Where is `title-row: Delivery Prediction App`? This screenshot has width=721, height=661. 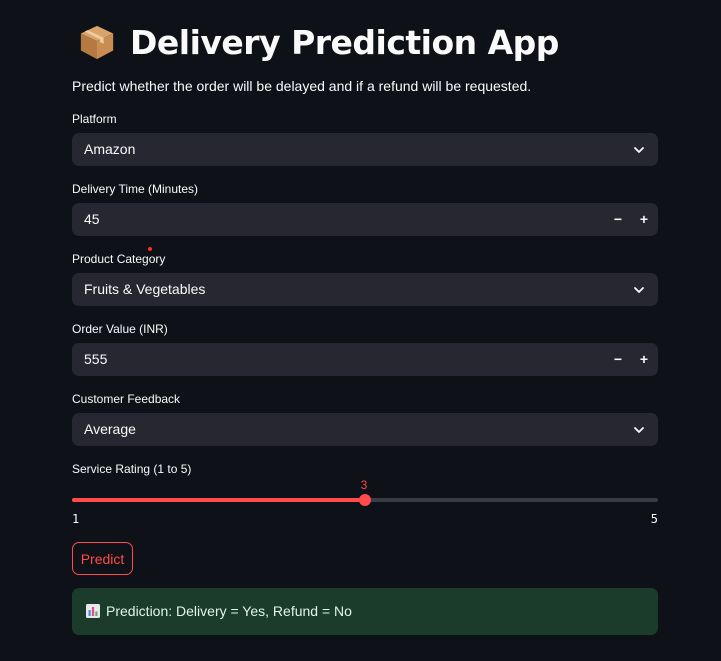
title-row: Delivery Prediction App is located at coordinates (318, 42).